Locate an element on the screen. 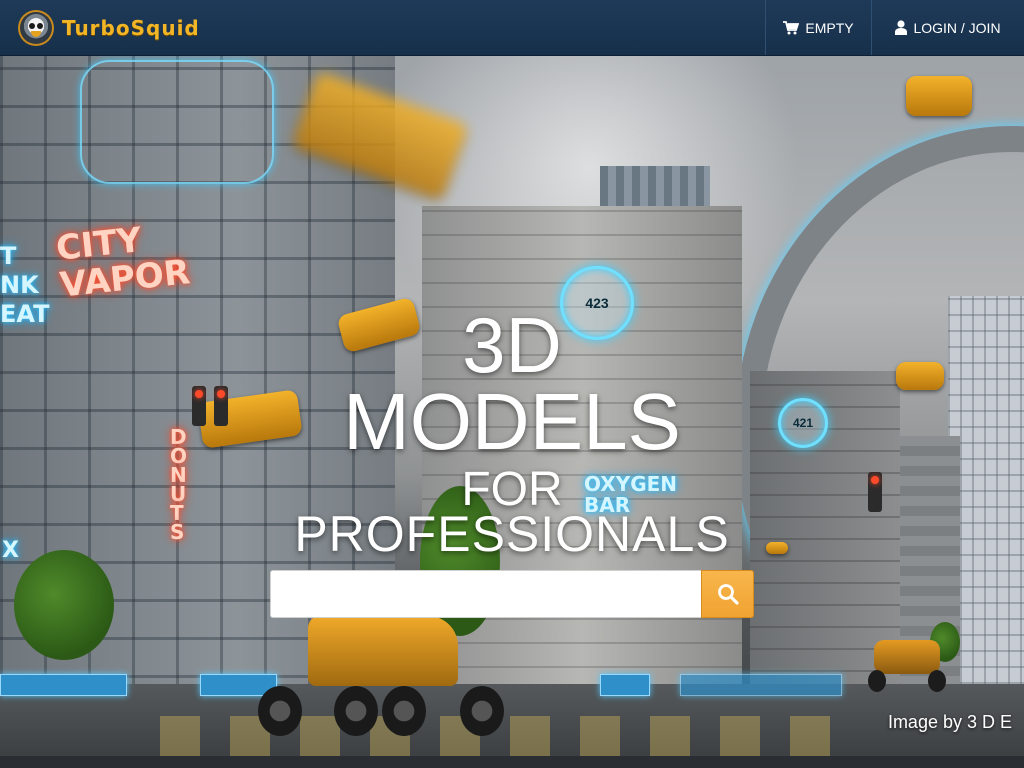  city-vapor-sign: CITY VAPOR is located at coordinates (123, 261).